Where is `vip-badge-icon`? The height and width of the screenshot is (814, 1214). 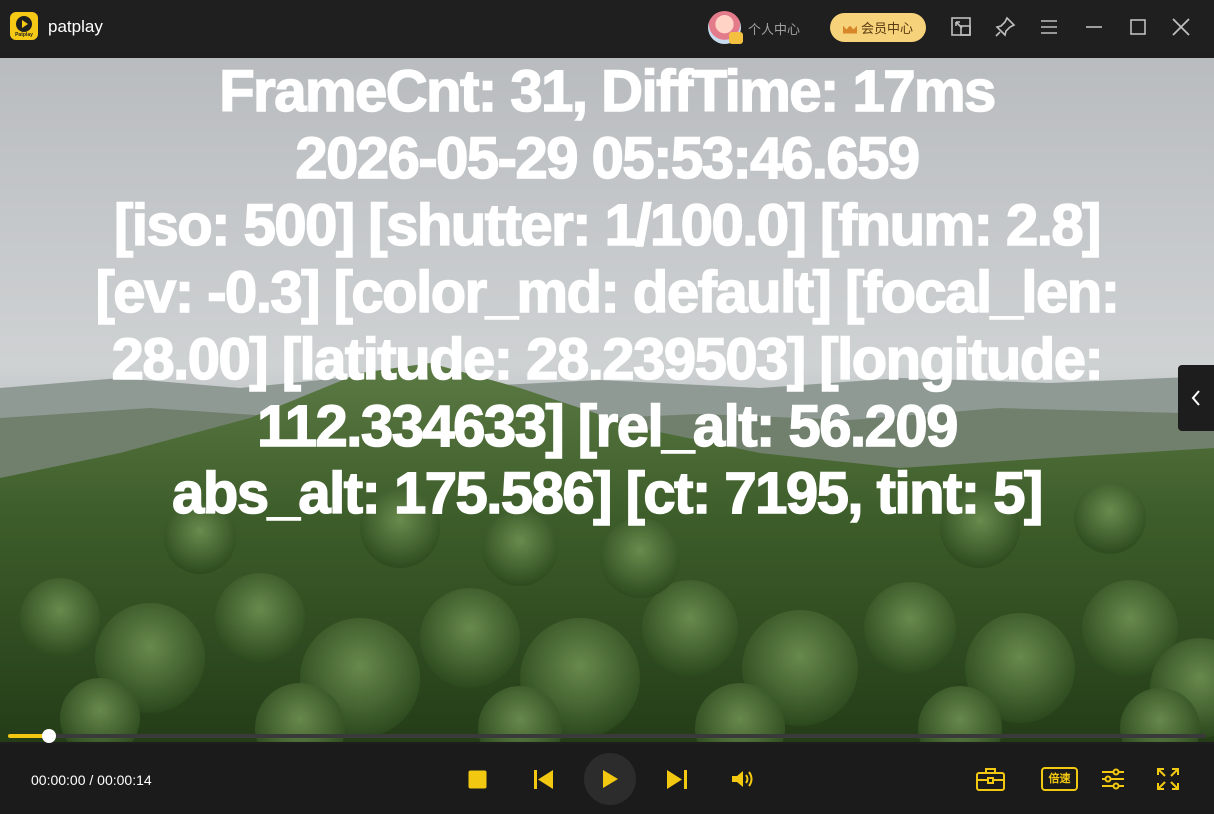
vip-badge-icon is located at coordinates (736, 38).